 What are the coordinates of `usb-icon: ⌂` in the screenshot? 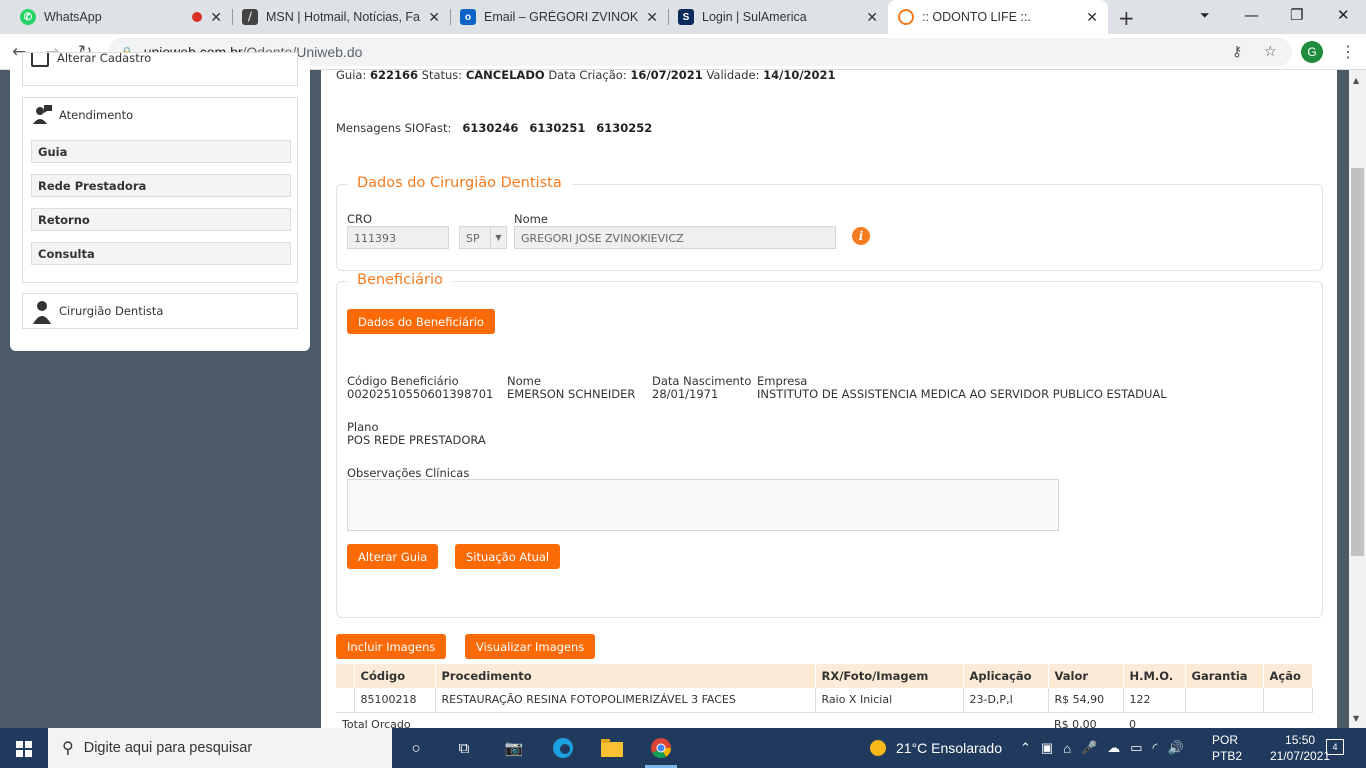 It's located at (1072, 748).